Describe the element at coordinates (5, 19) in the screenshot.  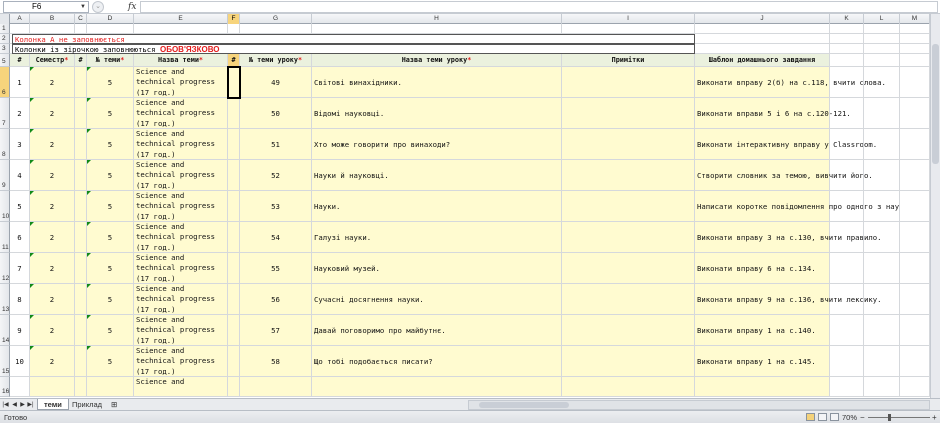
I see `select-all-corner` at that location.